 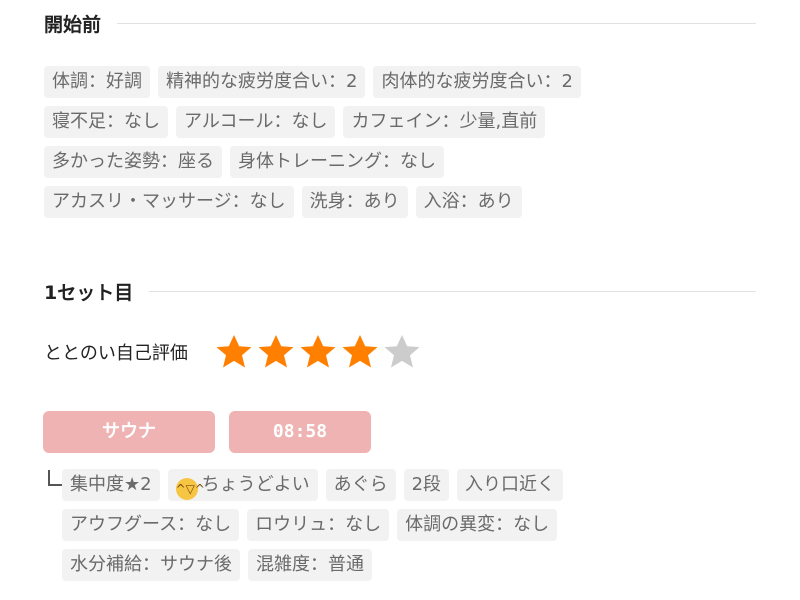 What do you see at coordinates (129, 432) in the screenshot?
I see `sauna-label-pill: サウナ` at bounding box center [129, 432].